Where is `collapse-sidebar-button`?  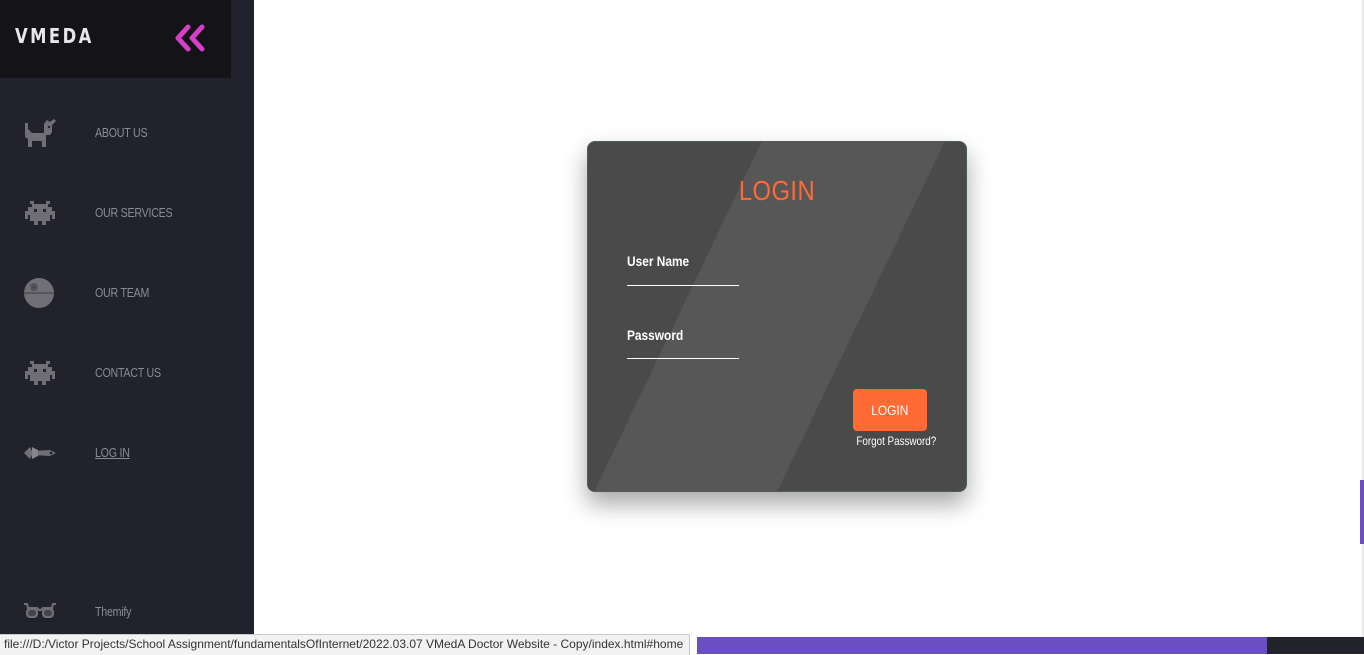 collapse-sidebar-button is located at coordinates (191, 38).